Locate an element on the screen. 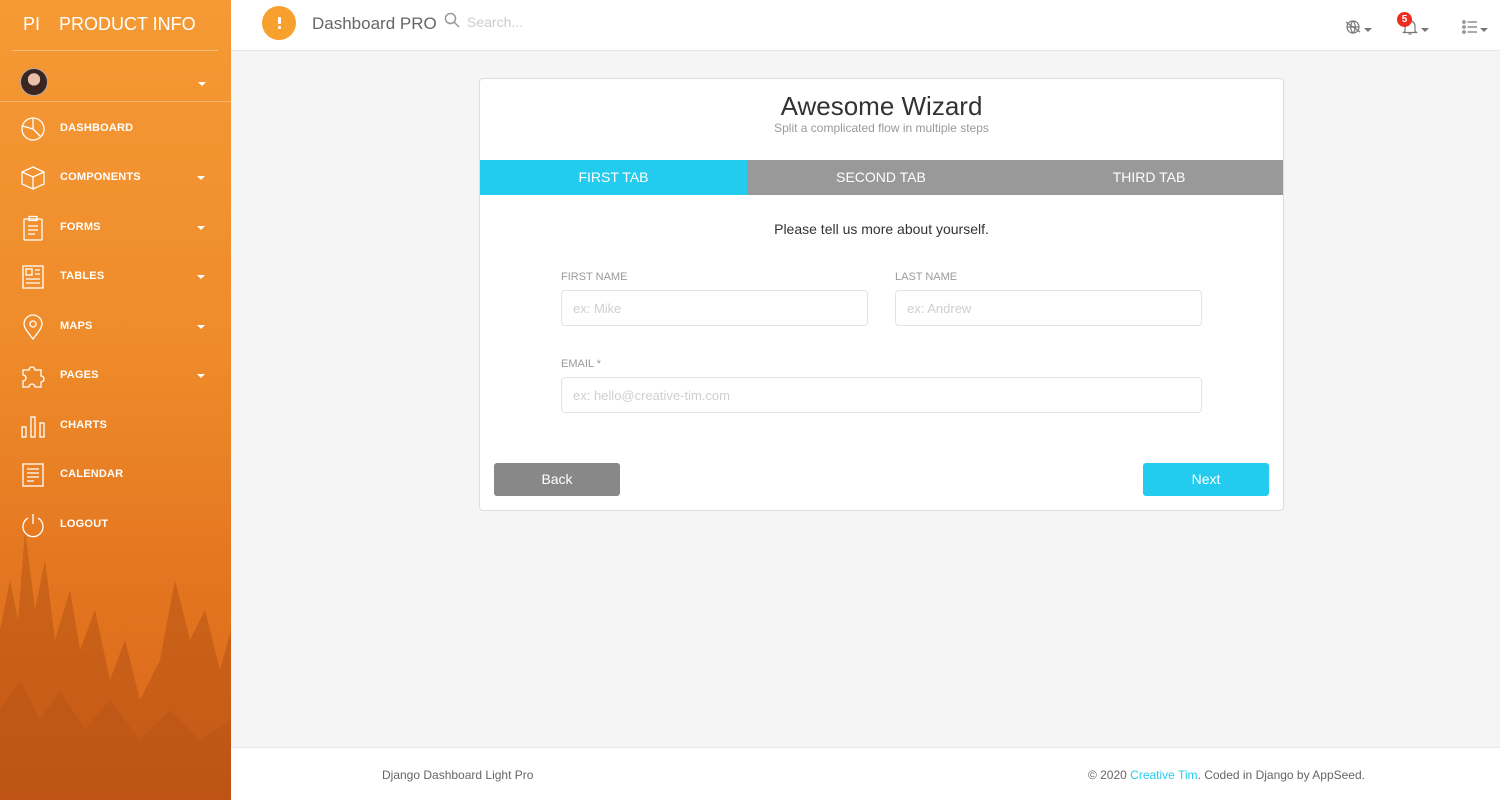 This screenshot has height=800, width=1500. creative-tim-link: Creative Tim is located at coordinates (1163, 775).